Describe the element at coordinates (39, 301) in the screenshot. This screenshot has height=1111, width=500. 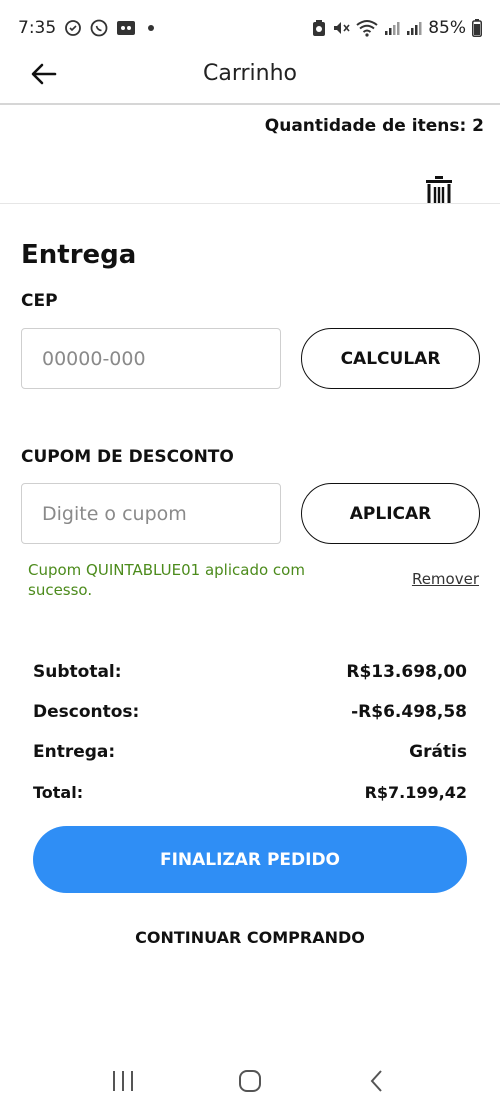
I see `cep-label: CEP` at that location.